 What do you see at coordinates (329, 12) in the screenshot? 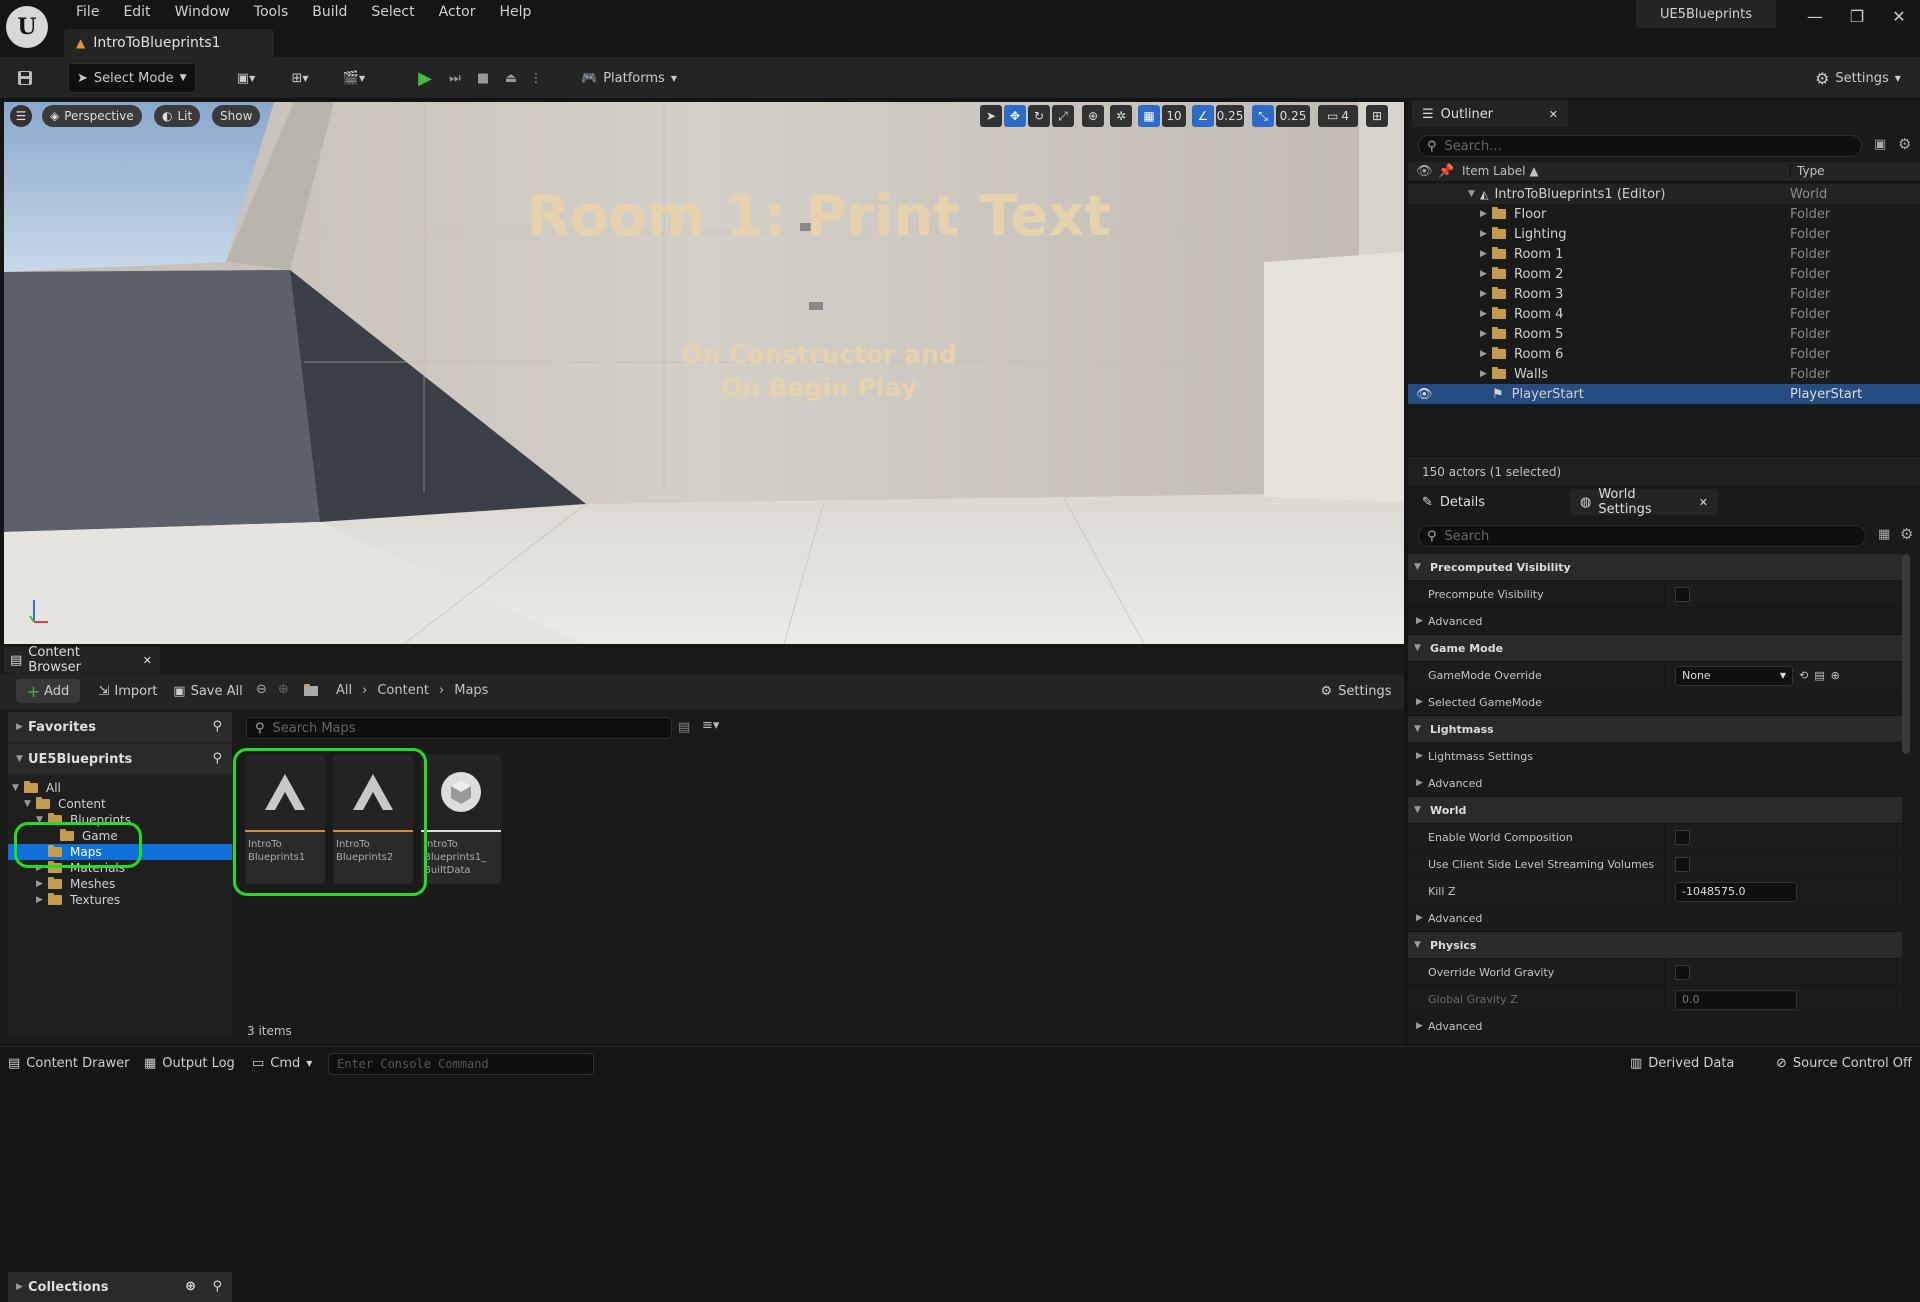
I see `menu-build: Build` at bounding box center [329, 12].